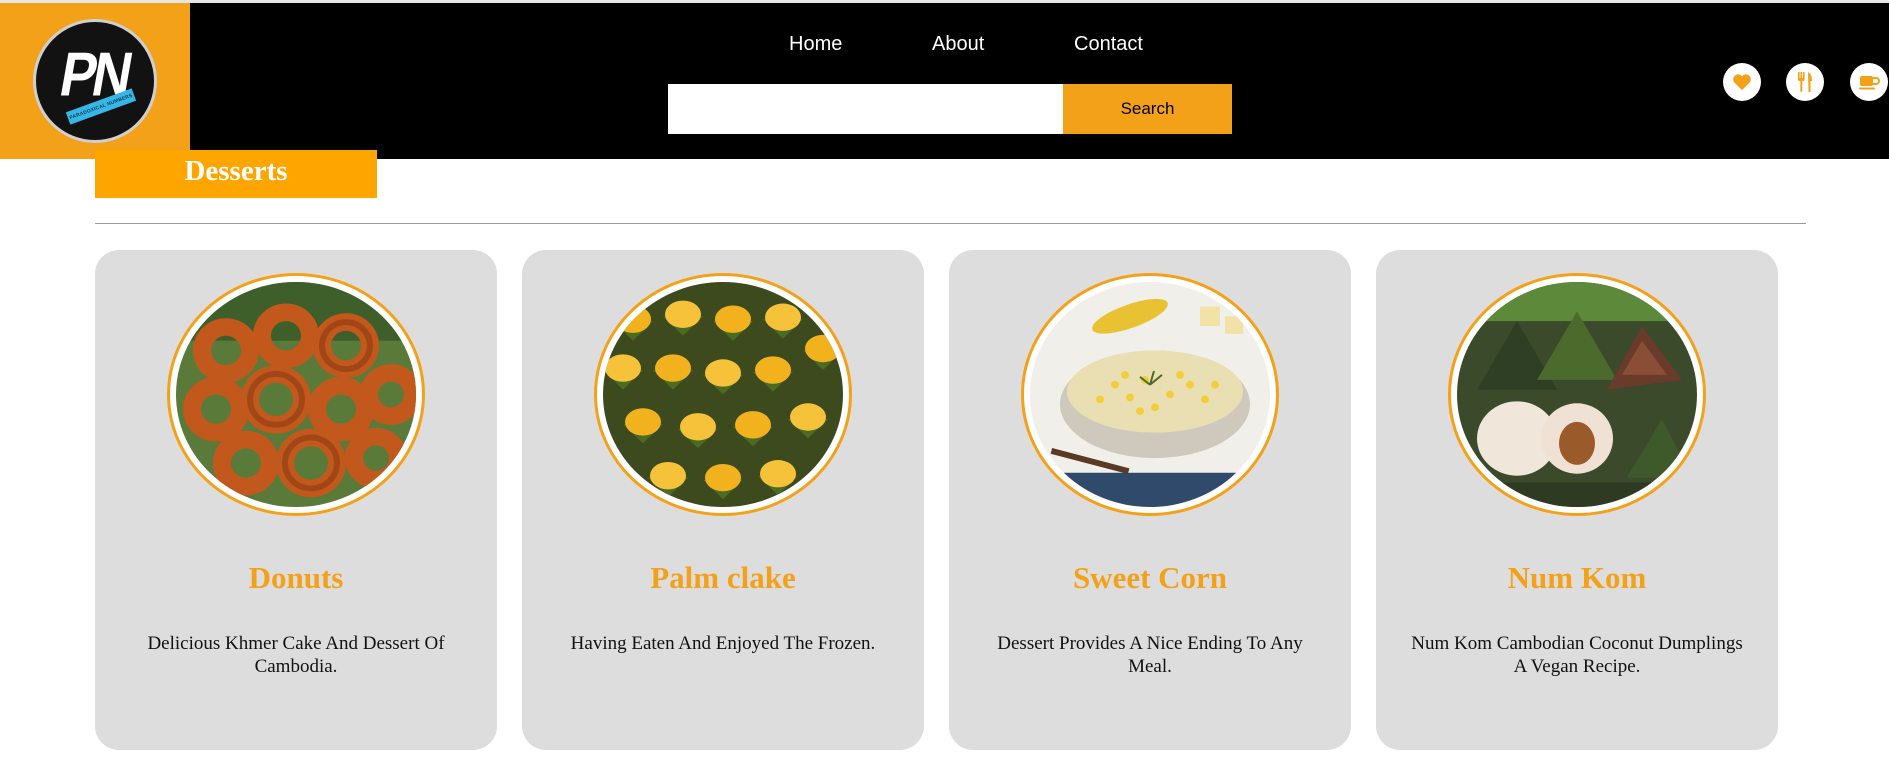 The image size is (1889, 780). What do you see at coordinates (723, 394) in the screenshot?
I see `palm-cake-photo` at bounding box center [723, 394].